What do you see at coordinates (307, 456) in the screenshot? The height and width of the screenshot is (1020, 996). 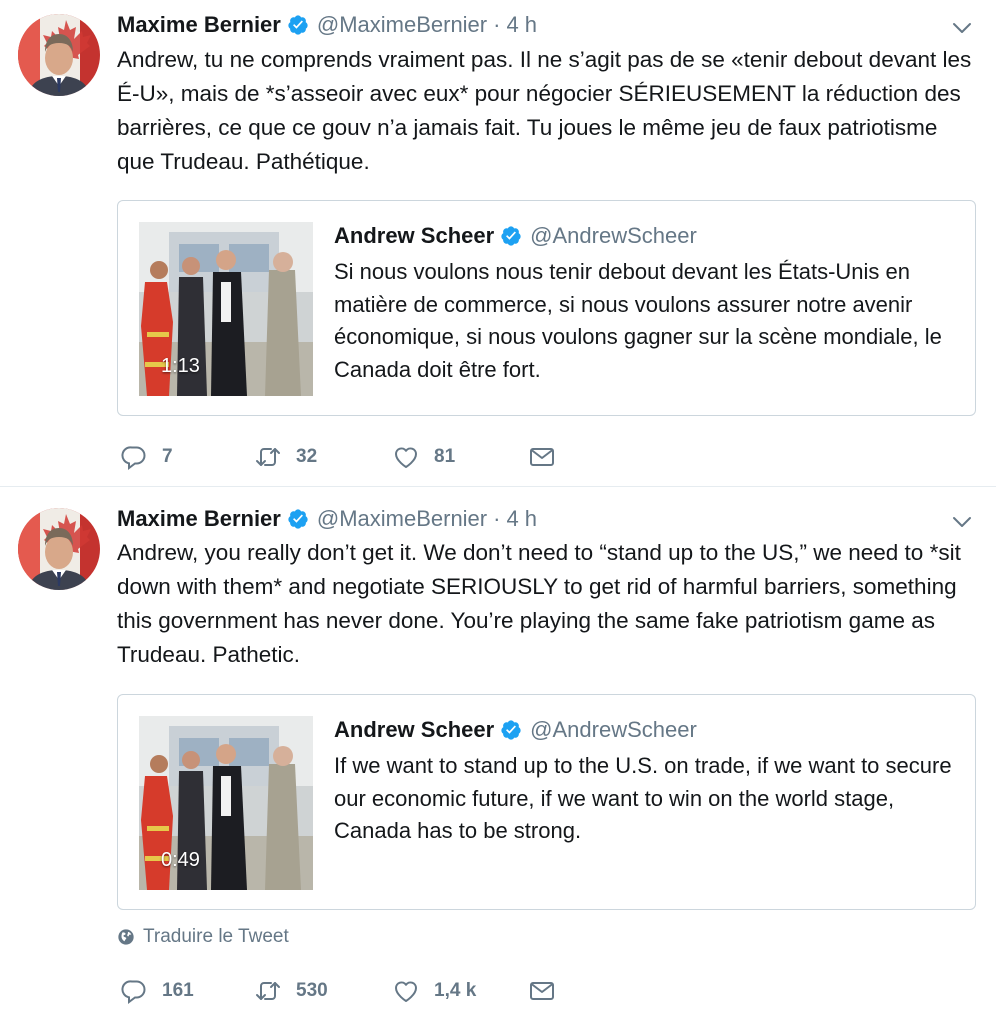 I see `retweet-count: 32` at bounding box center [307, 456].